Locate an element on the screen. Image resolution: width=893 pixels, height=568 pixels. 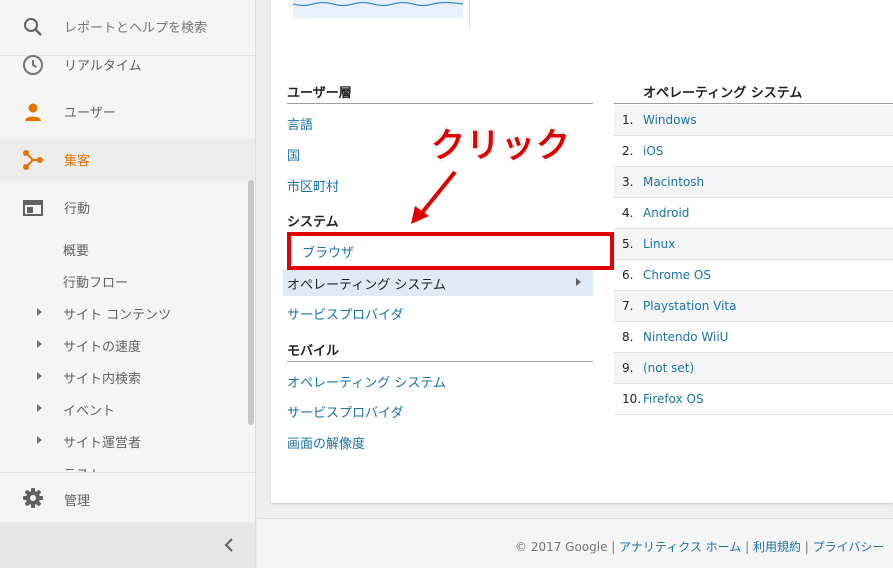
dimension-link-mobile-os: オペレーティング システム is located at coordinates (366, 381).